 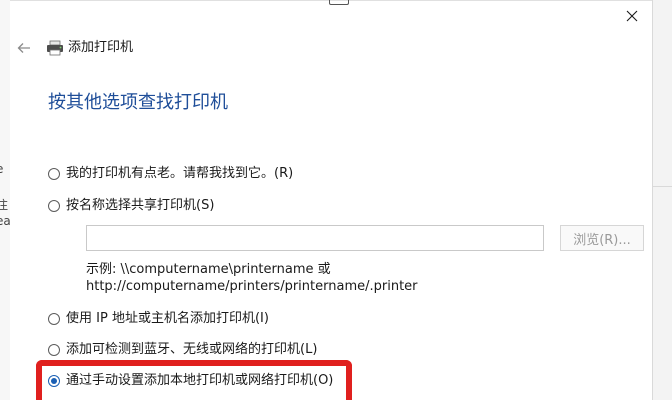 What do you see at coordinates (339, 2) in the screenshot?
I see `maximize-hint-icon` at bounding box center [339, 2].